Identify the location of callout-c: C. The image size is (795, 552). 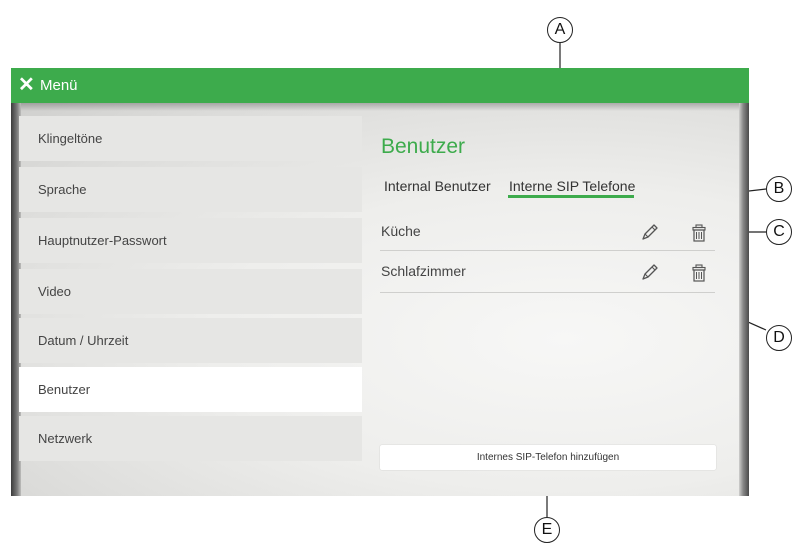
(779, 232).